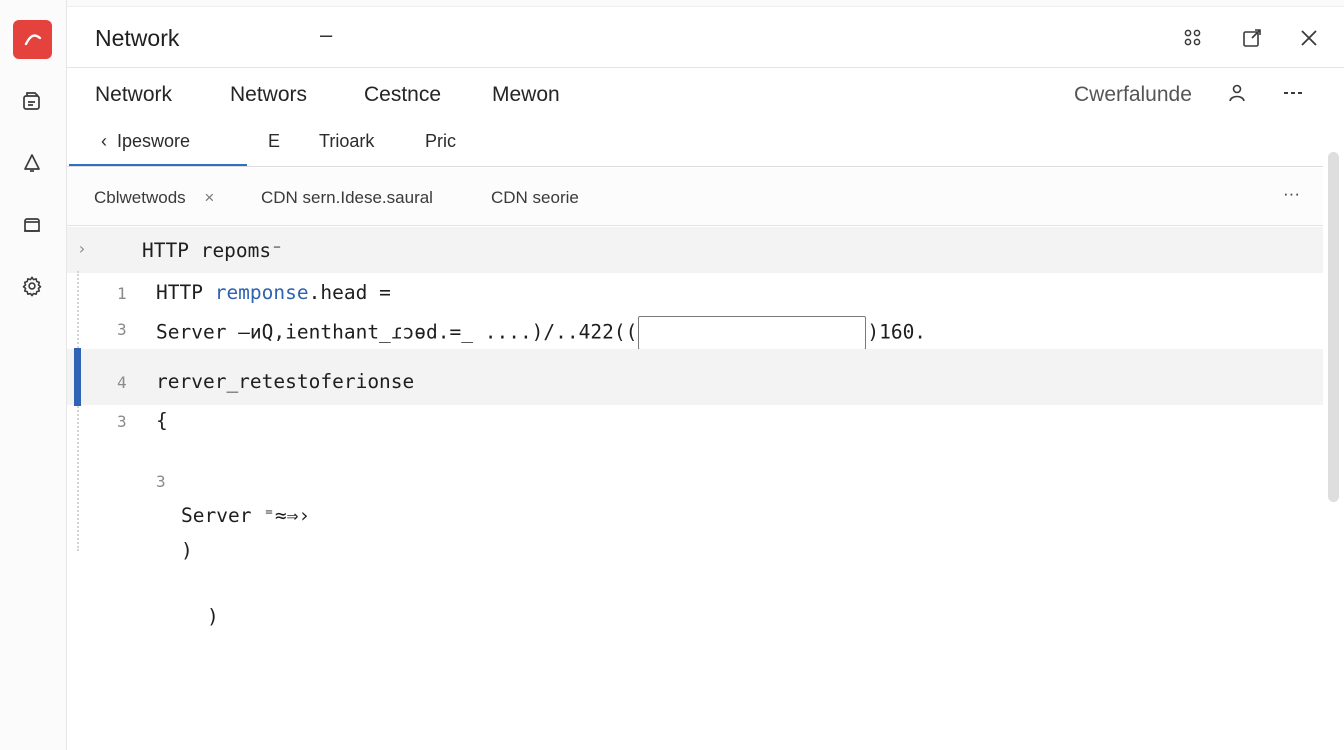 Image resolution: width=1344 pixels, height=750 pixels. Describe the element at coordinates (1309, 38) in the screenshot. I see `close-icon` at that location.